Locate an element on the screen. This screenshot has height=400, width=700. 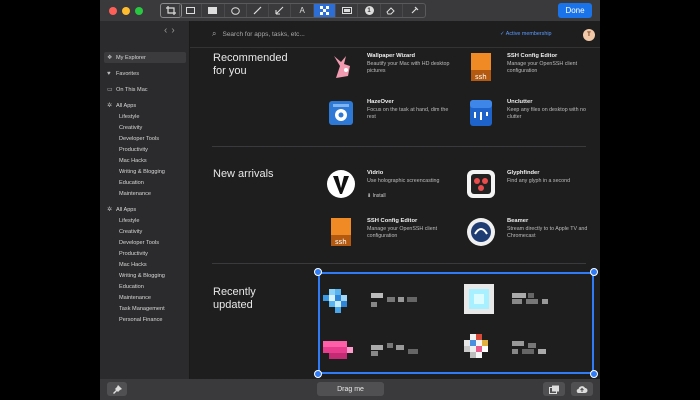
bunny-icon is located at coordinates (342, 67).